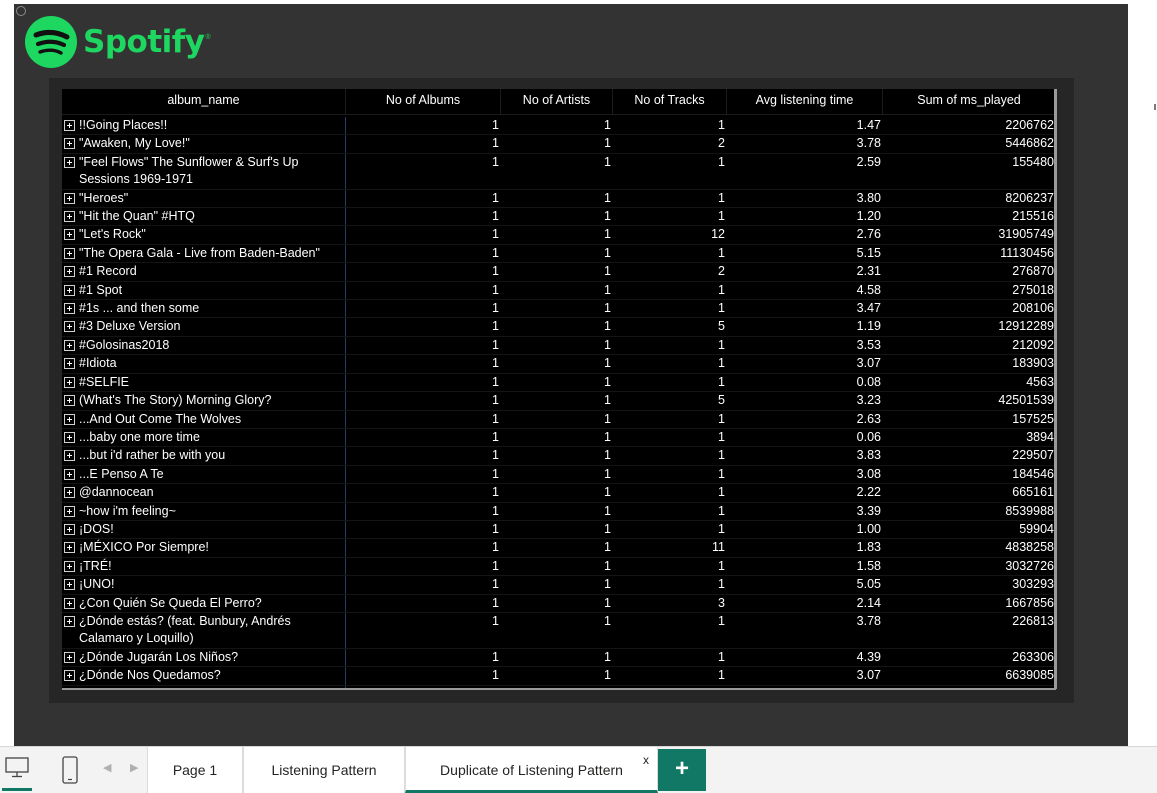  What do you see at coordinates (559, 658) in the screenshot?
I see `table-row: ¿Dónde Jugarán Los Niños? 1 1 1 4.39 263306` at bounding box center [559, 658].